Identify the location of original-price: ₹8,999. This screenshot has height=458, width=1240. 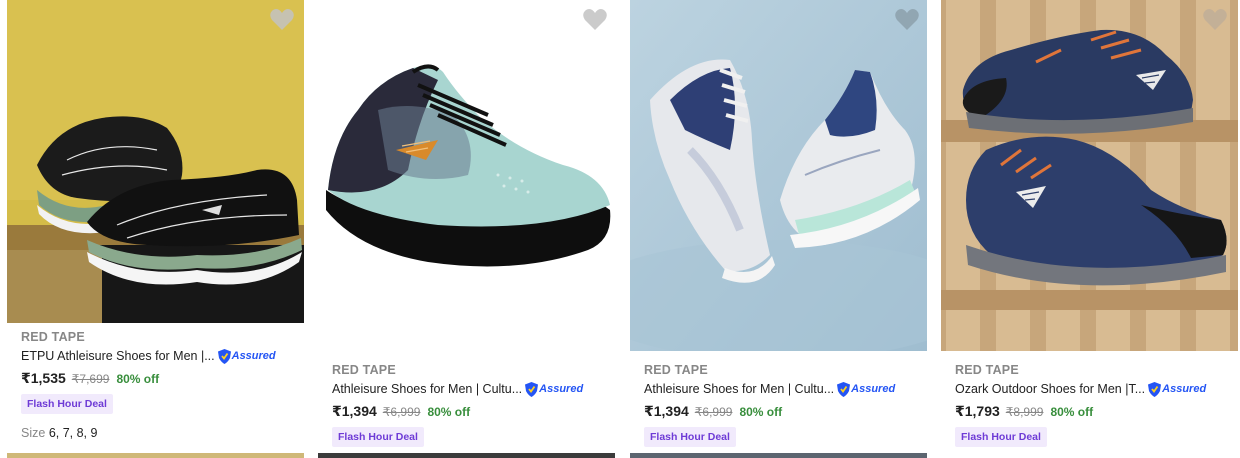
(1024, 412).